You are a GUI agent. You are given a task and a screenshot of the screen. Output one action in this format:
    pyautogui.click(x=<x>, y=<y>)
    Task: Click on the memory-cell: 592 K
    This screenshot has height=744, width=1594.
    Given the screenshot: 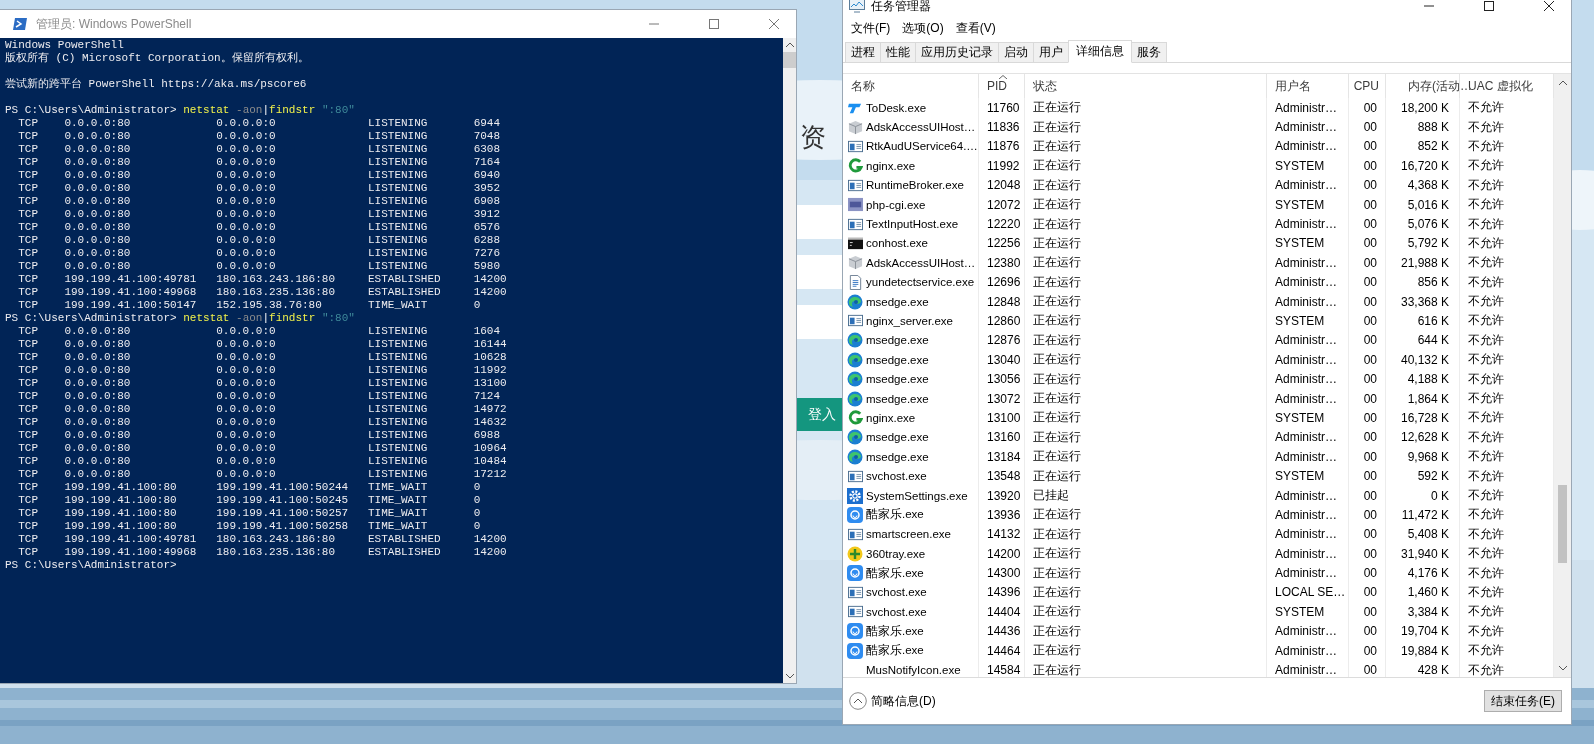 What is the action you would take?
    pyautogui.click(x=1423, y=476)
    